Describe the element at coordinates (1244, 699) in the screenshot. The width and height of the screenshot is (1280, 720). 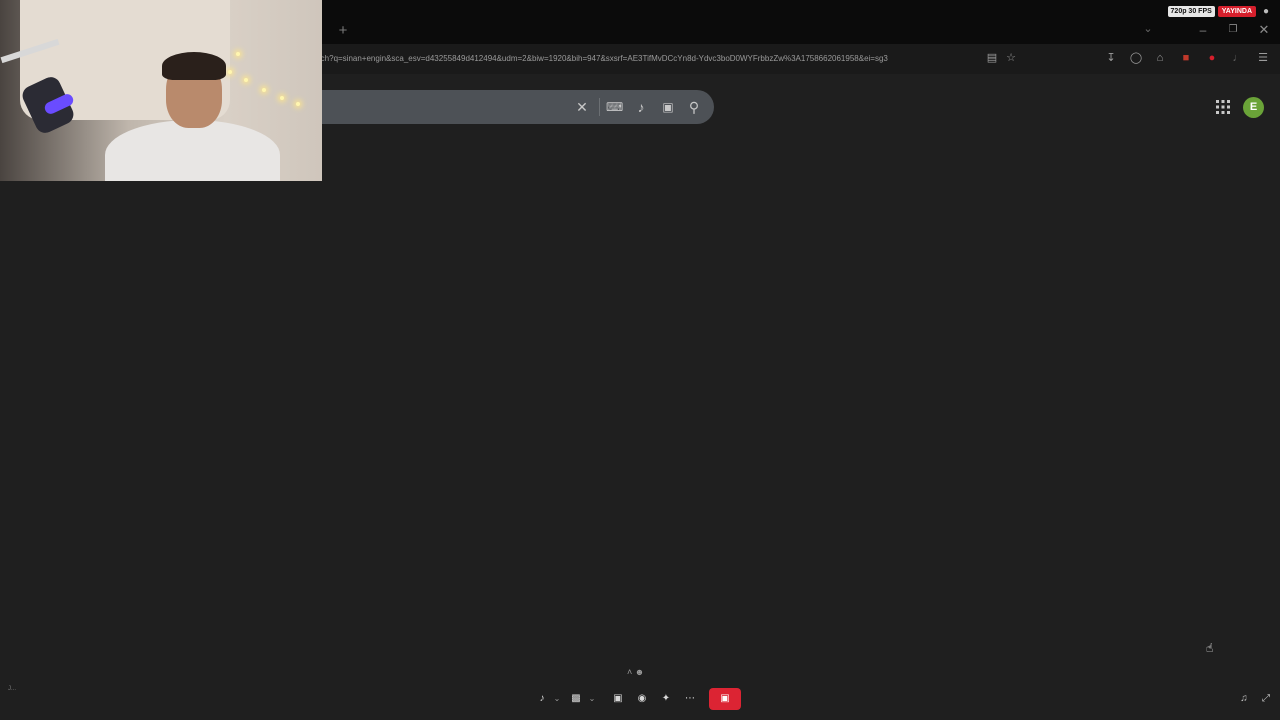
I see `volume-icon: ♫` at that location.